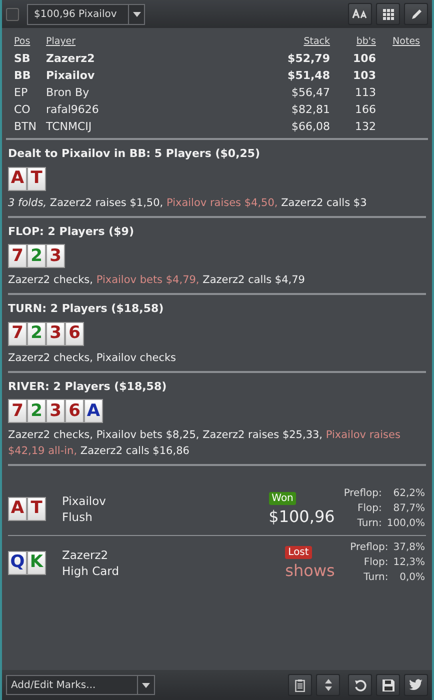  I want to click on table-cell: BTN, so click(25, 126).